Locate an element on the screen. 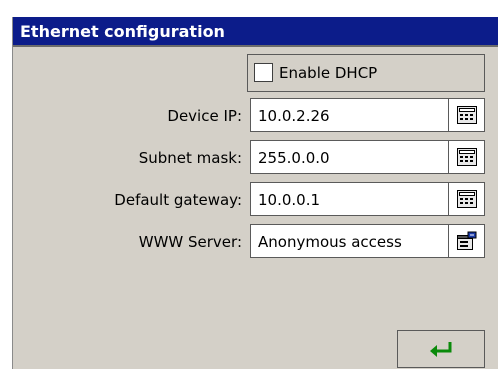  device-ip-keypad-button is located at coordinates (466, 115).